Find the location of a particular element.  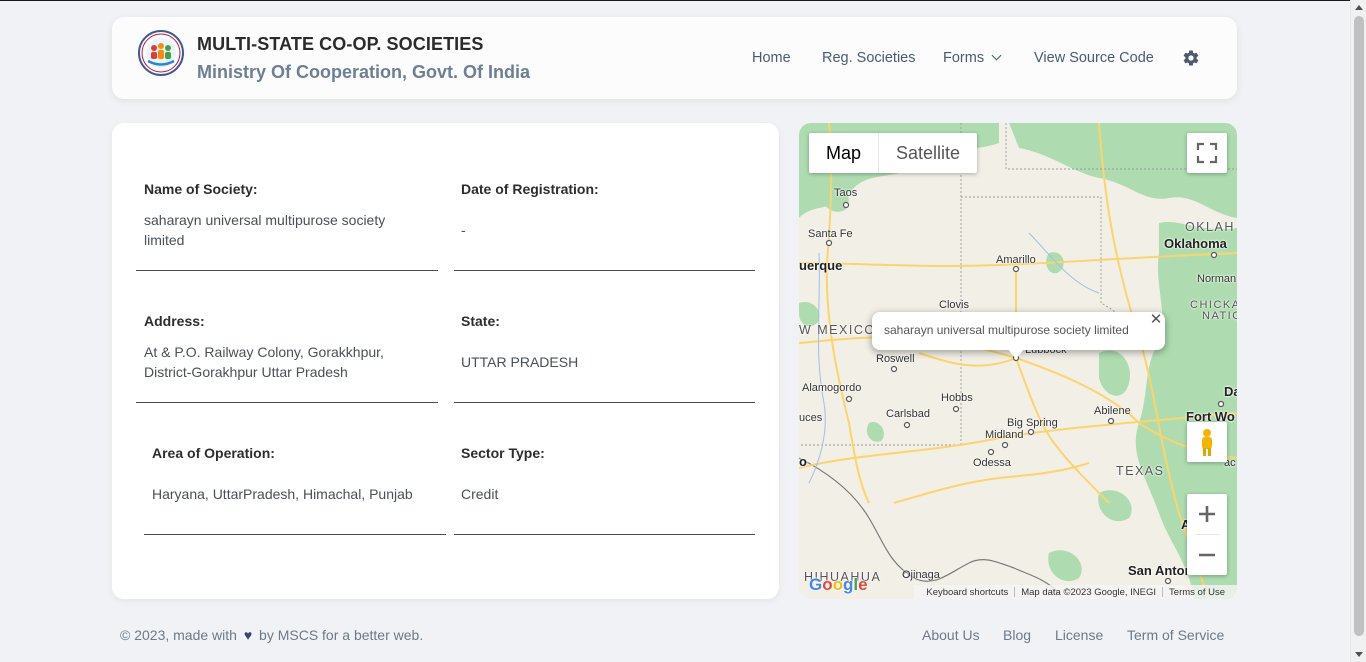

nav-forms-dropdown: Forms is located at coordinates (972, 58).